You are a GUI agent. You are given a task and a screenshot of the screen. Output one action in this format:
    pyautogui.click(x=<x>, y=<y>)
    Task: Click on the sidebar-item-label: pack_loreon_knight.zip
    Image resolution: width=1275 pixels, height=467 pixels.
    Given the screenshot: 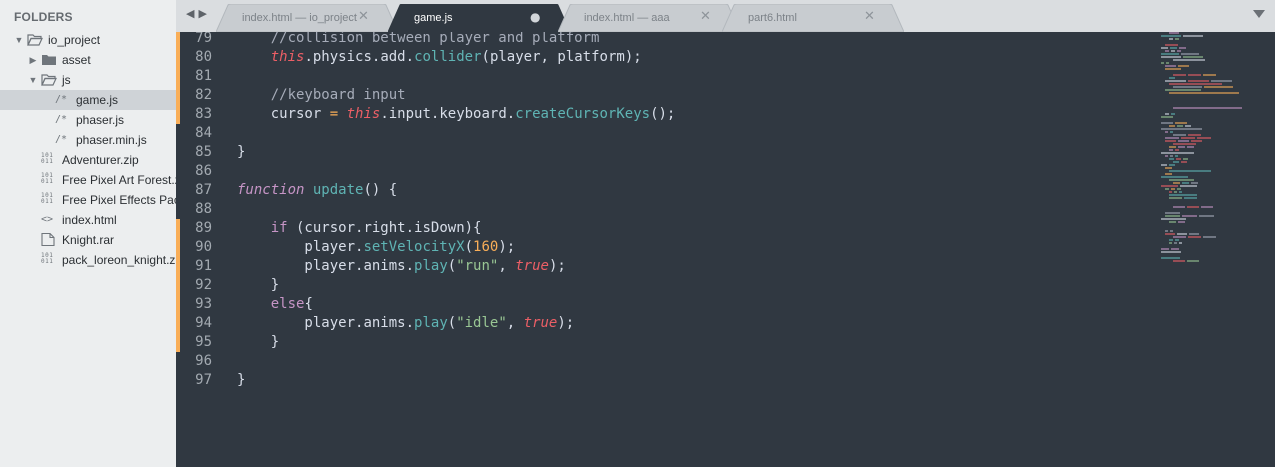 What is the action you would take?
    pyautogui.click(x=119, y=260)
    